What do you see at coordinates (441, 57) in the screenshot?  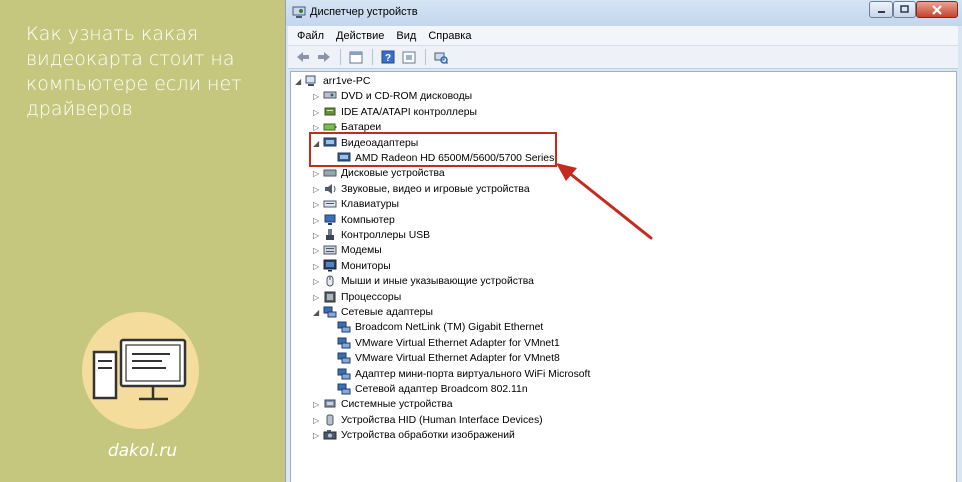 I see `scan-hardware-button` at bounding box center [441, 57].